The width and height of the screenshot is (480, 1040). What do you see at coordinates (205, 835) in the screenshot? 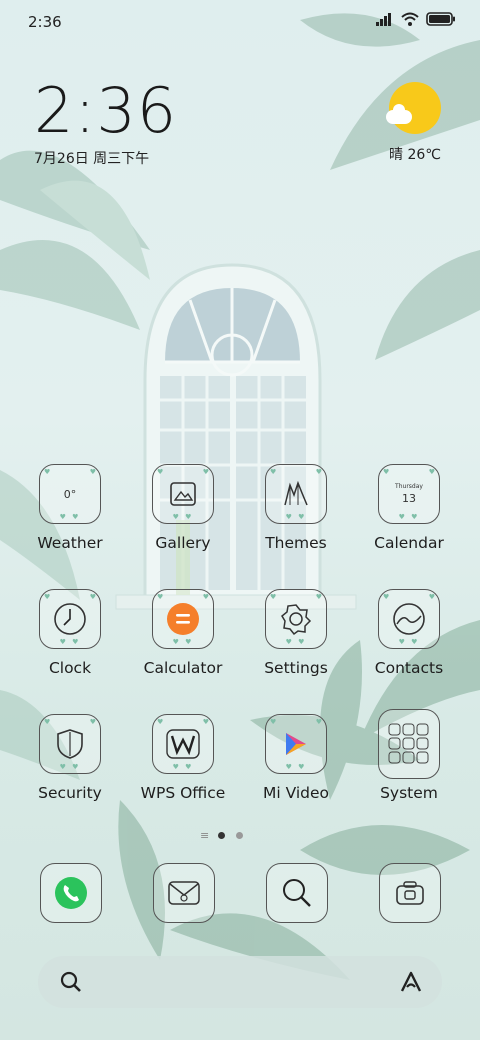
I see `page-list-icon: ≡` at bounding box center [205, 835].